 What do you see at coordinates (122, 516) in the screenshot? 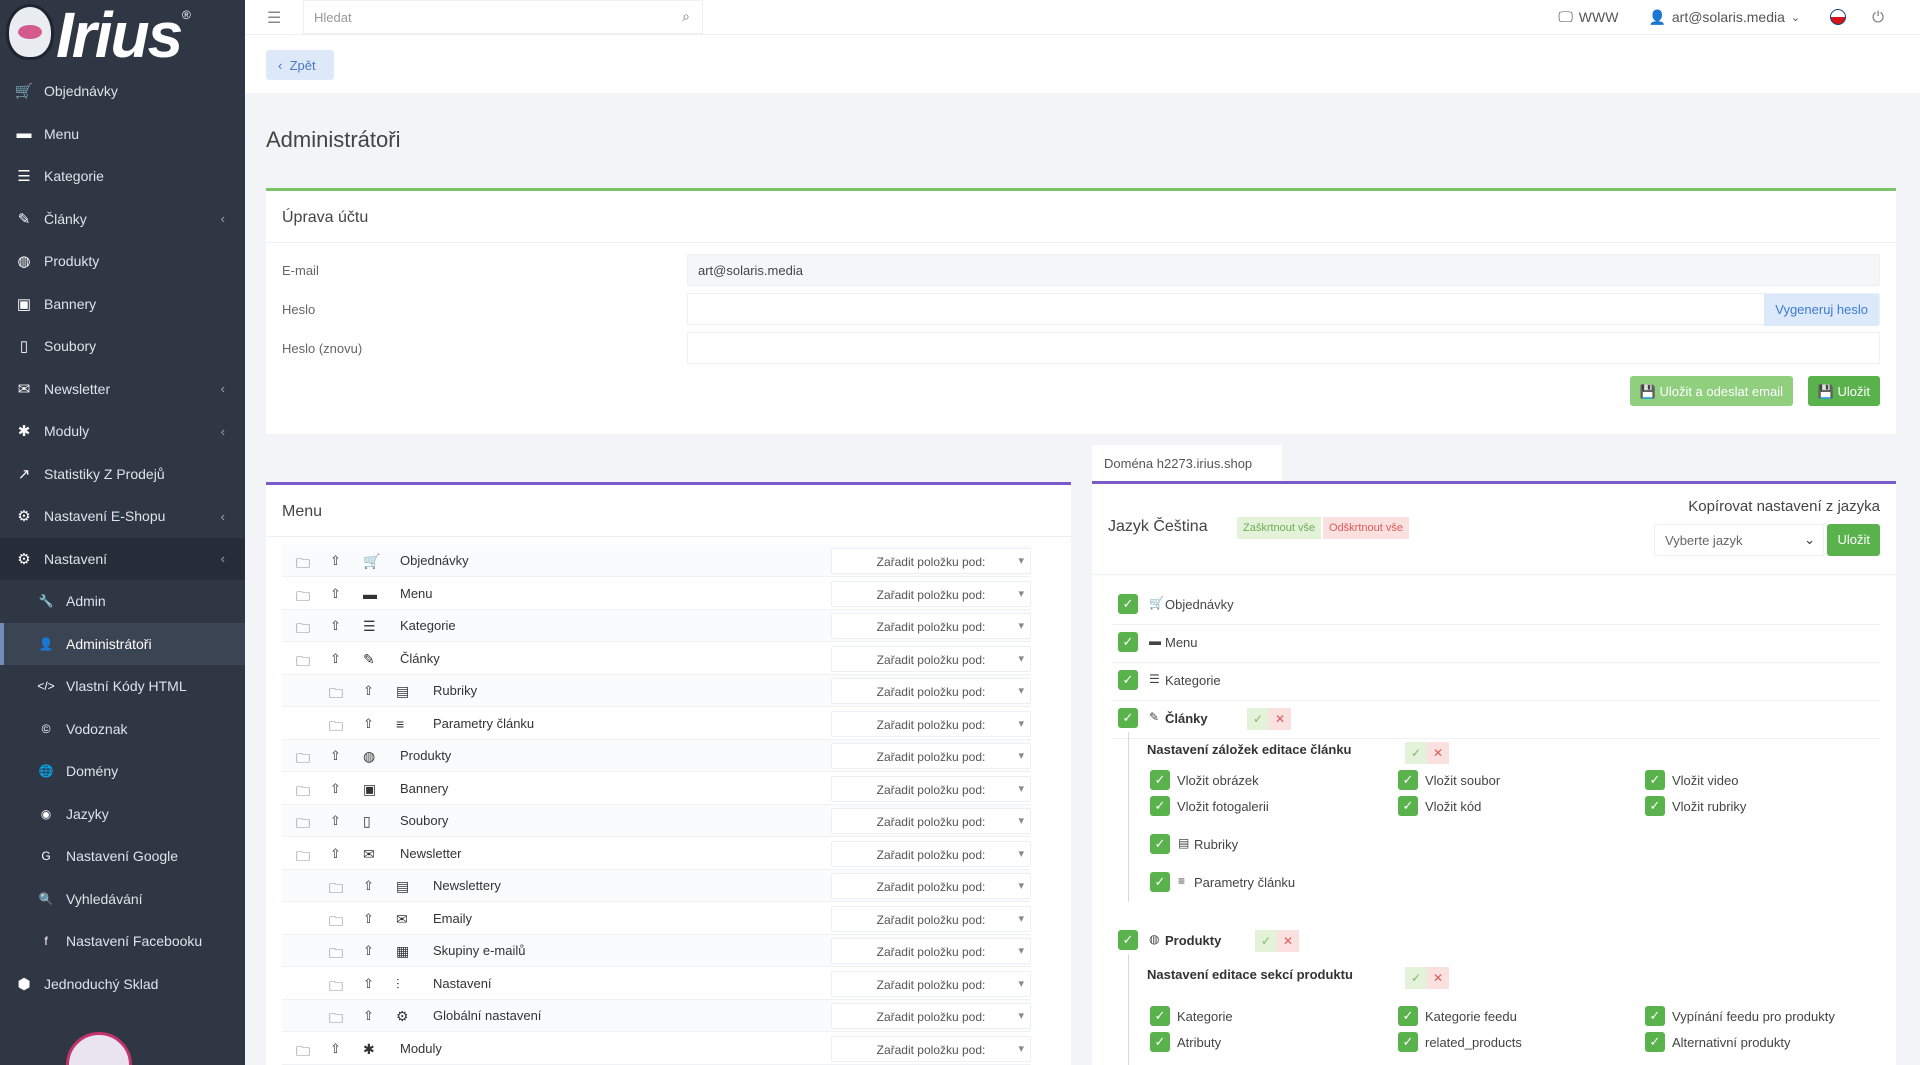
I see `sidebar-item: ⚙ Nastavení E-Shopu ‹` at bounding box center [122, 516].